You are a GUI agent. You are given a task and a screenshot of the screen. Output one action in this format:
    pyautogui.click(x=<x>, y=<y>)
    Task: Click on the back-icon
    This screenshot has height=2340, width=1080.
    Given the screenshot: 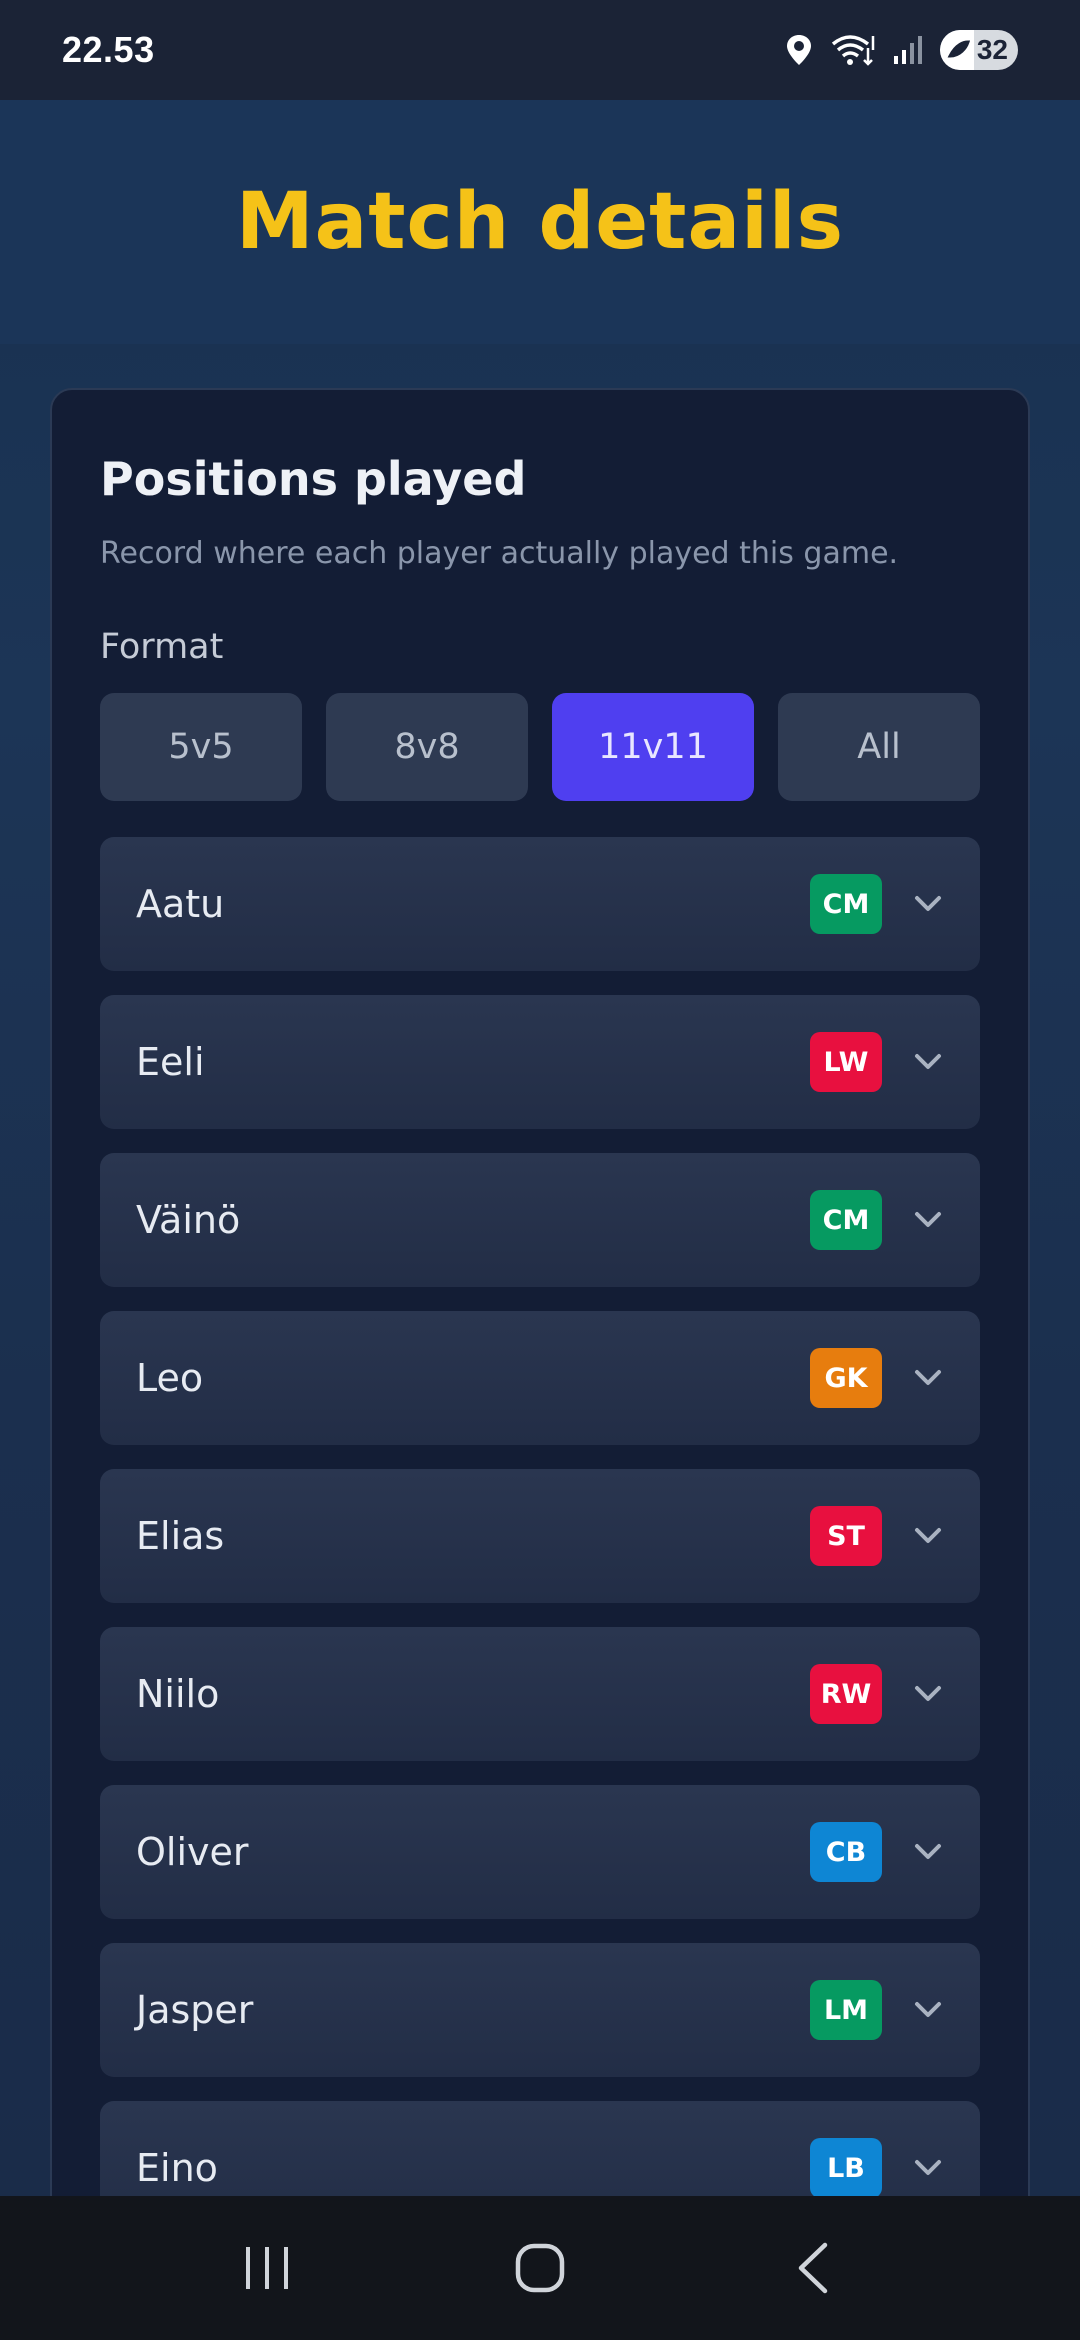 What is the action you would take?
    pyautogui.click(x=813, y=2268)
    